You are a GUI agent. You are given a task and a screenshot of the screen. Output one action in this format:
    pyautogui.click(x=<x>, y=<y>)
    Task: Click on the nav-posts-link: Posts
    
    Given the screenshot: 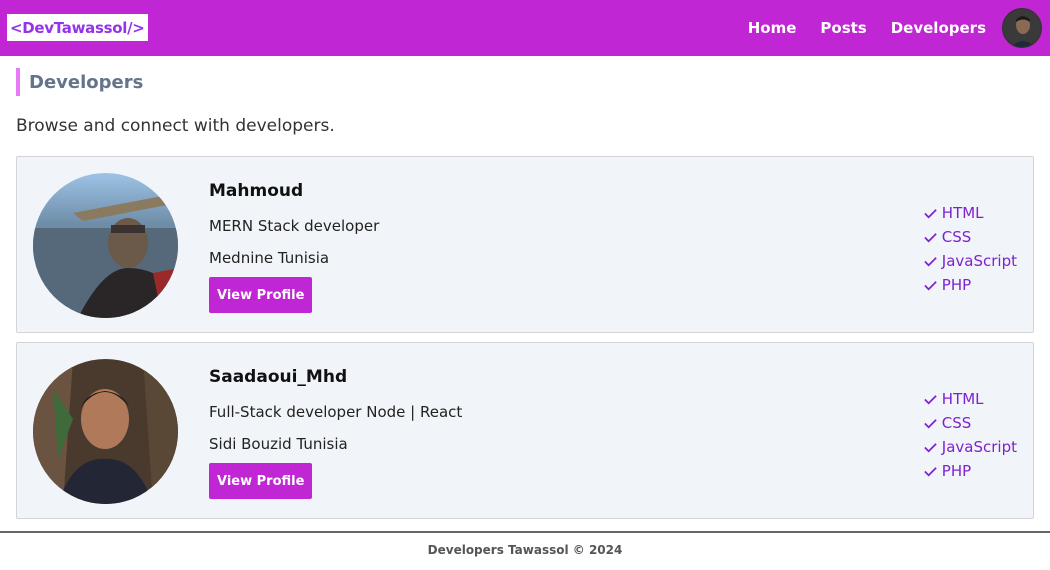 What is the action you would take?
    pyautogui.click(x=843, y=28)
    